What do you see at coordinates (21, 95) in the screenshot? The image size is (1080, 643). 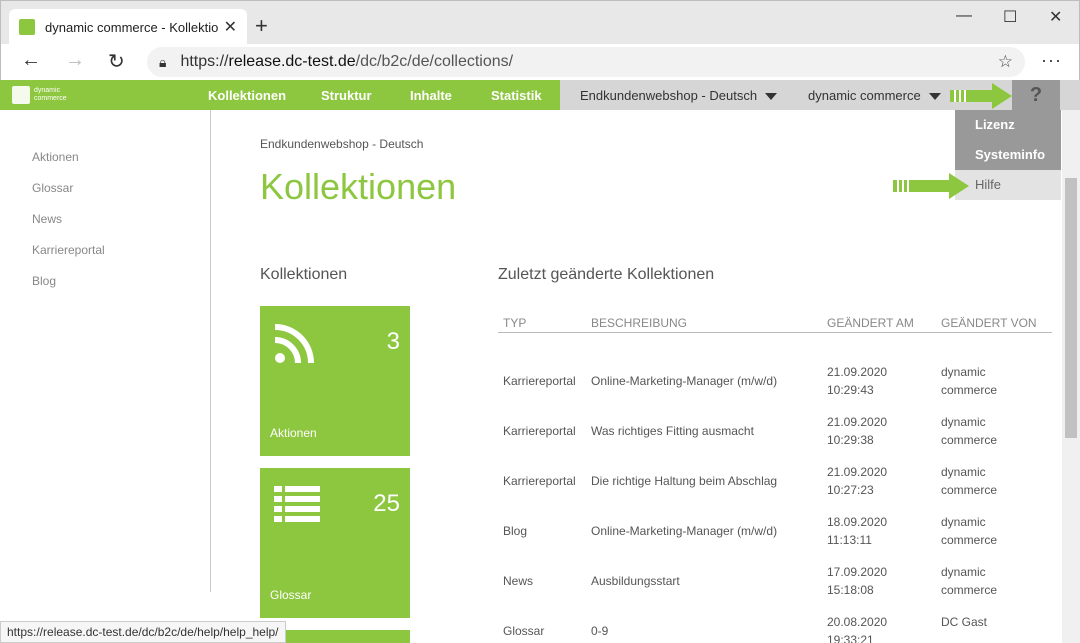 I see `logo-mark-icon` at bounding box center [21, 95].